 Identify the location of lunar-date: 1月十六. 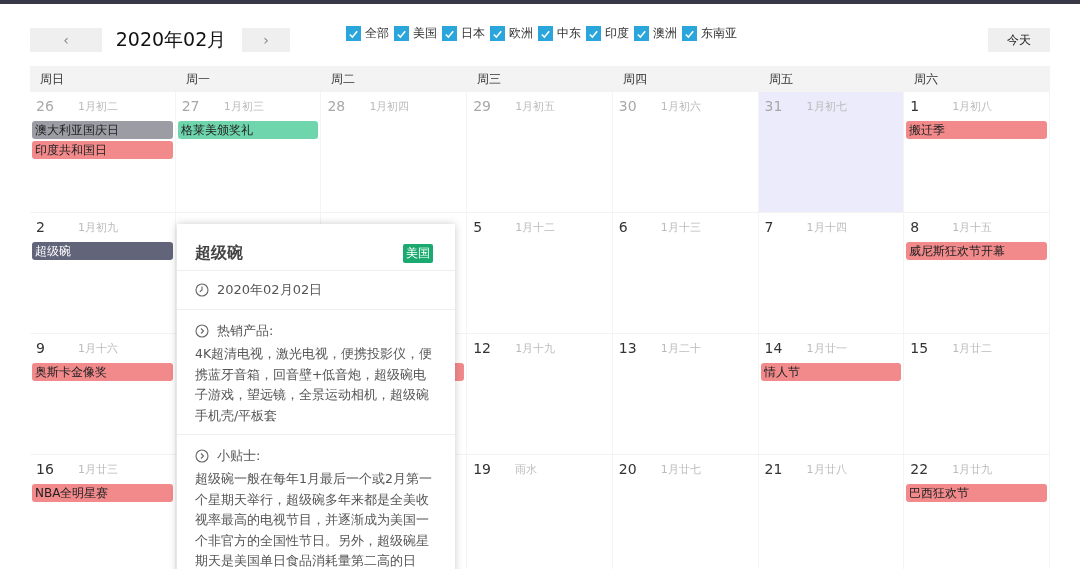
(98, 348).